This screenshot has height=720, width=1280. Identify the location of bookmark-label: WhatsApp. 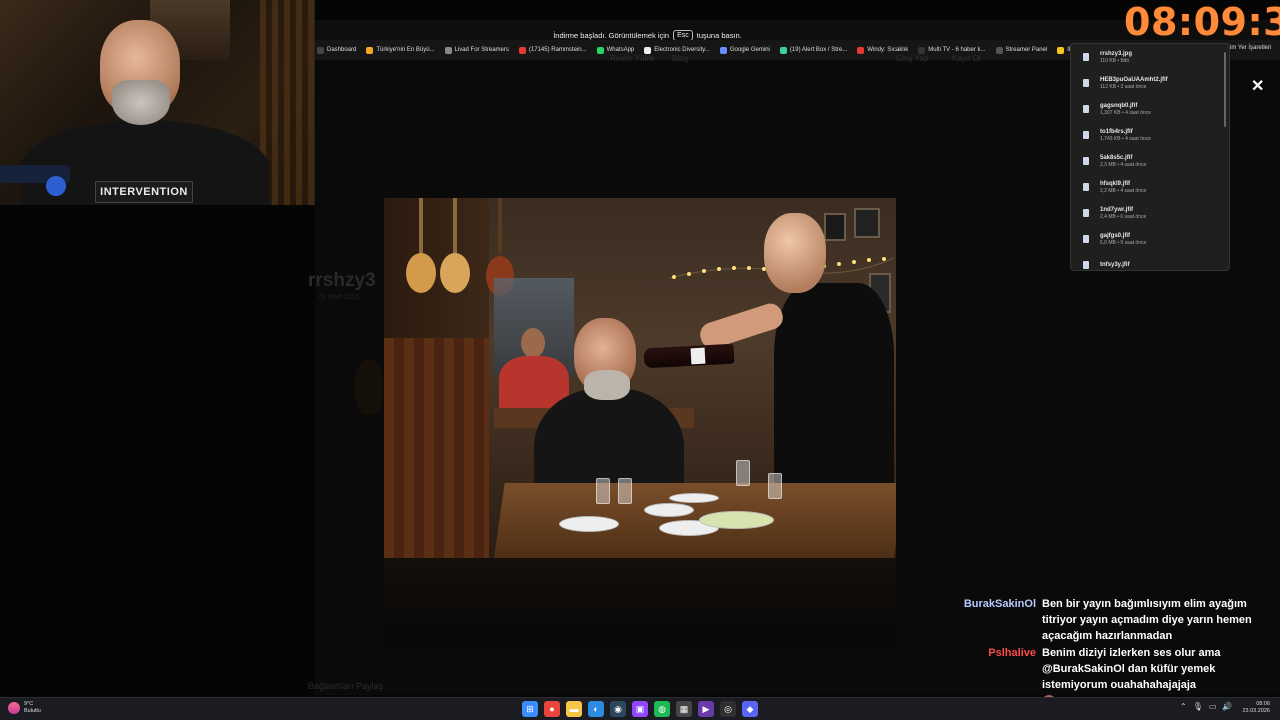
(620, 50).